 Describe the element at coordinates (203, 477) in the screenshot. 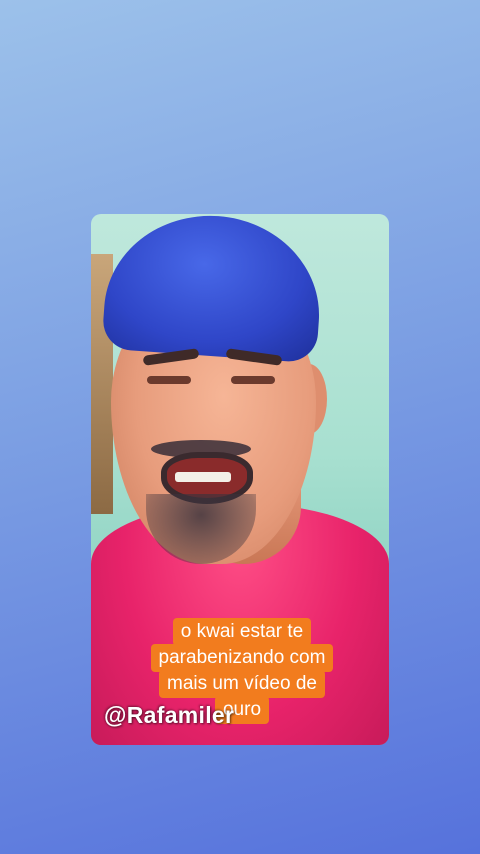

I see `person-teeth` at that location.